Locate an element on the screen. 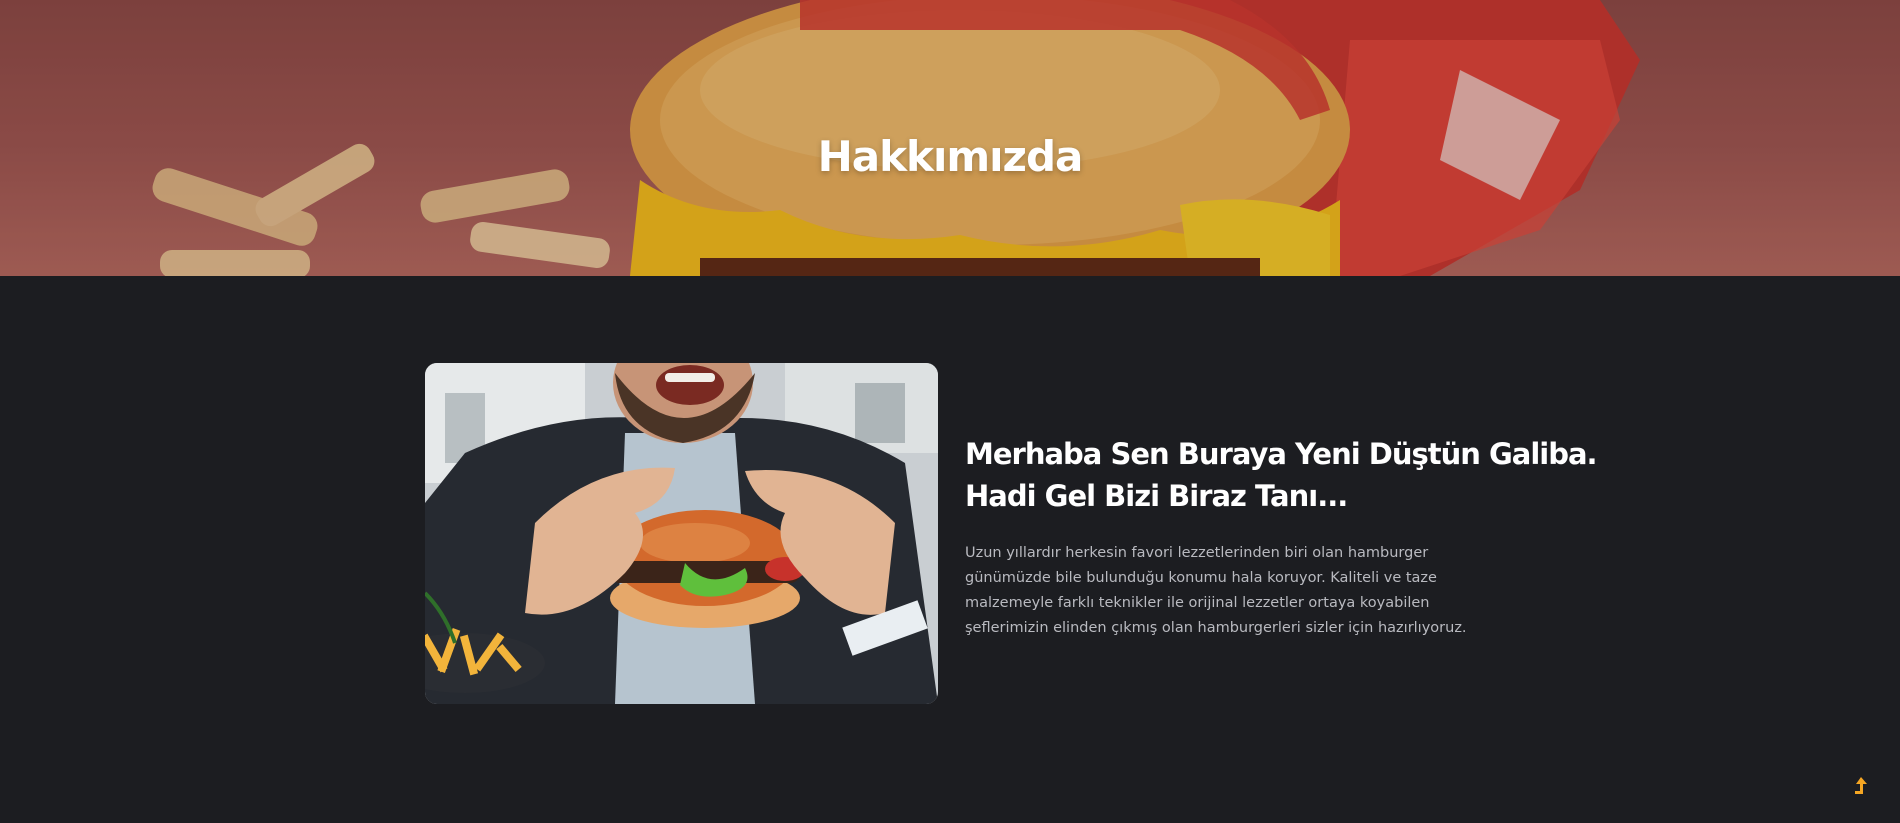 The image size is (1900, 823). arrow-up-icon is located at coordinates (1861, 785).